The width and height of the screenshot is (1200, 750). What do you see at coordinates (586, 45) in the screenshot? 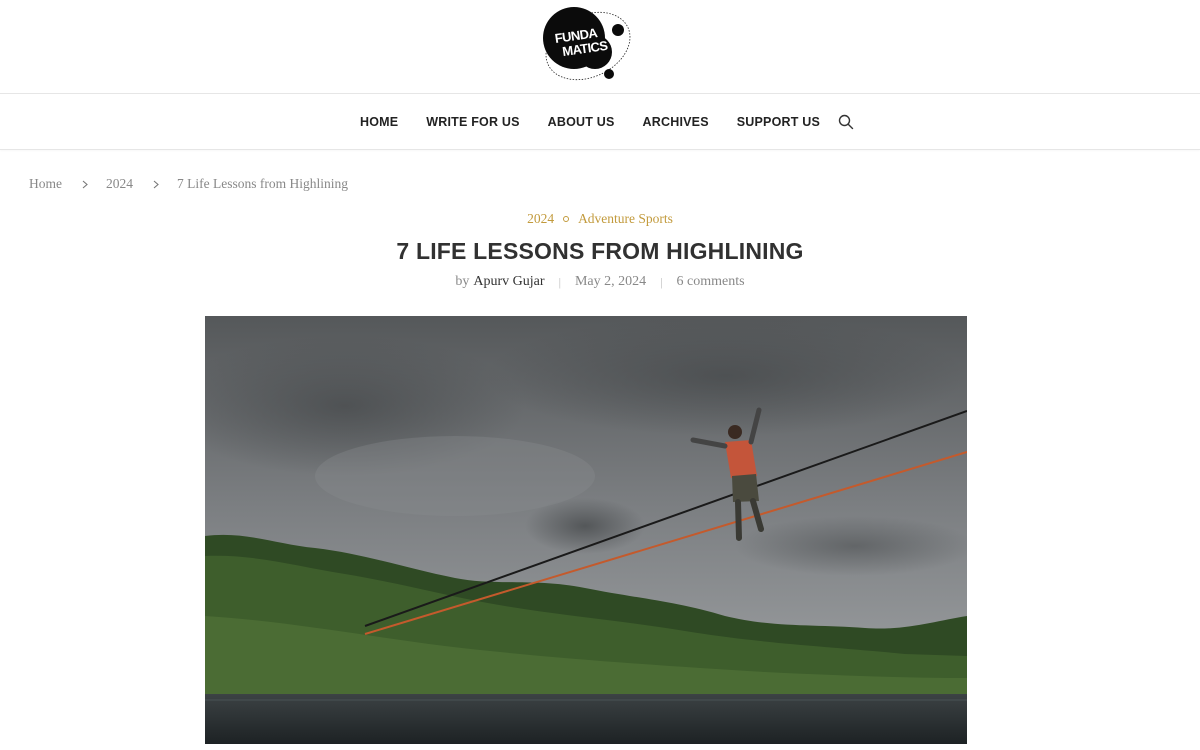
I see `site-logo: FUNDA MATICS` at bounding box center [586, 45].